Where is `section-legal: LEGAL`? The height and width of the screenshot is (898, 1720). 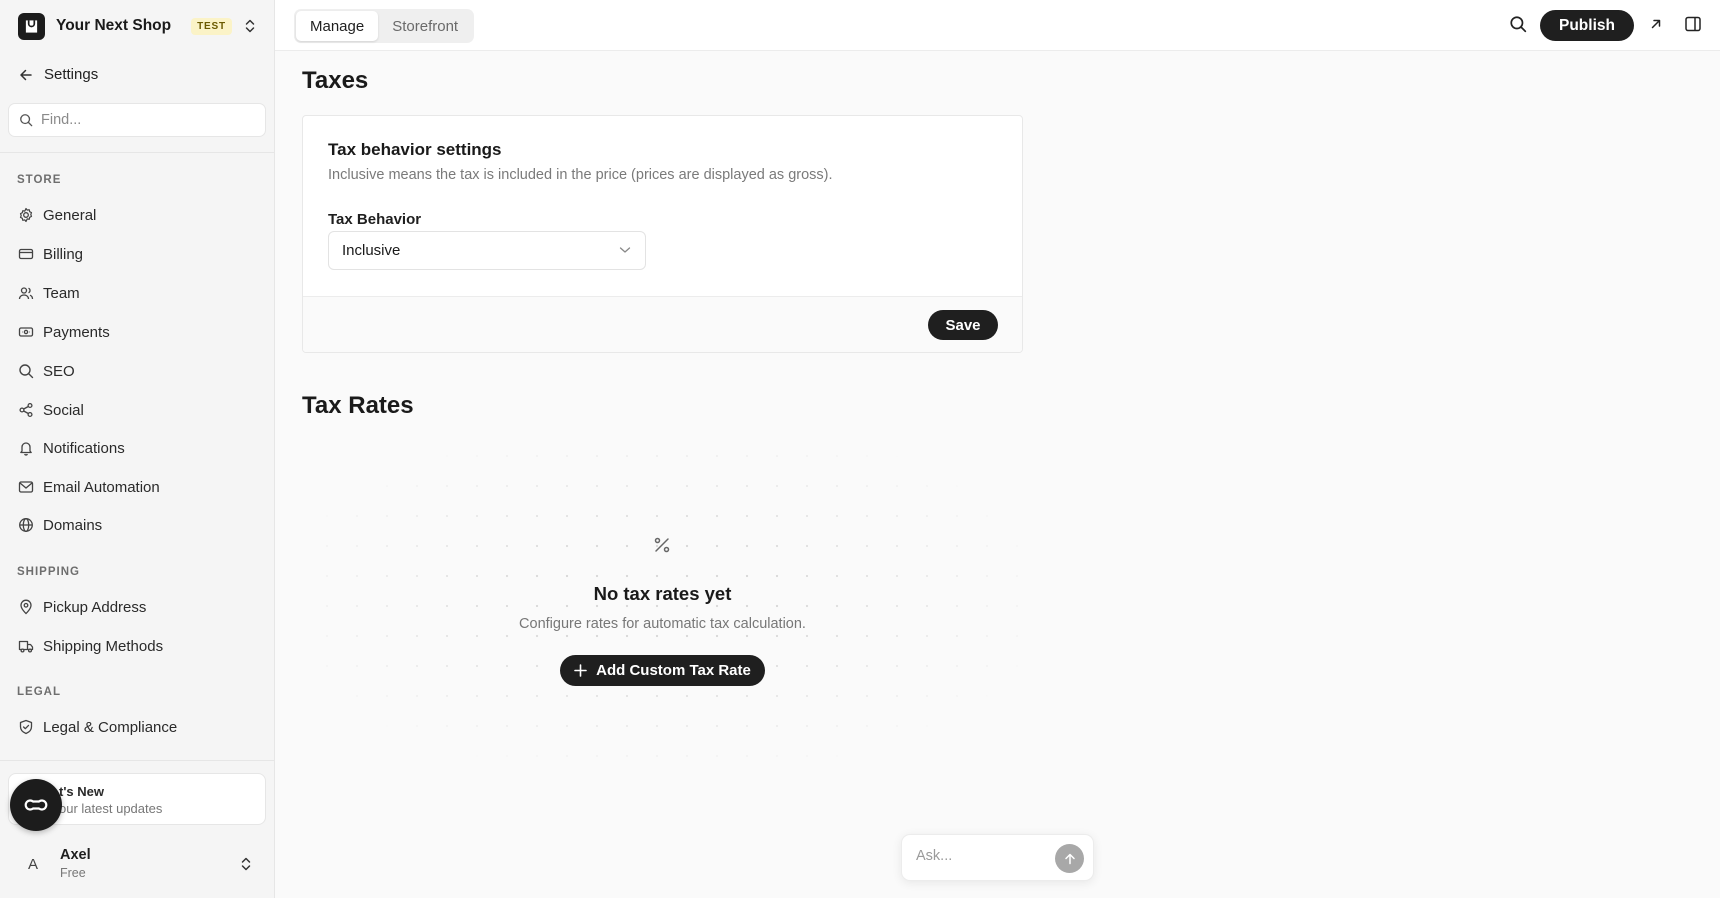 section-legal: LEGAL is located at coordinates (39, 692).